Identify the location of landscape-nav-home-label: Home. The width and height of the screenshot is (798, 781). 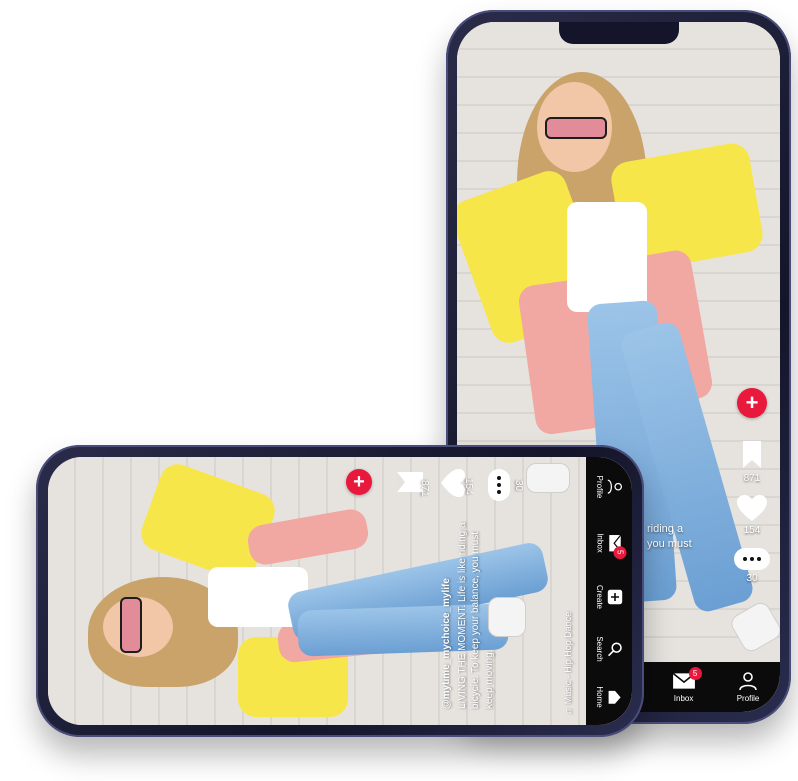
(599, 697).